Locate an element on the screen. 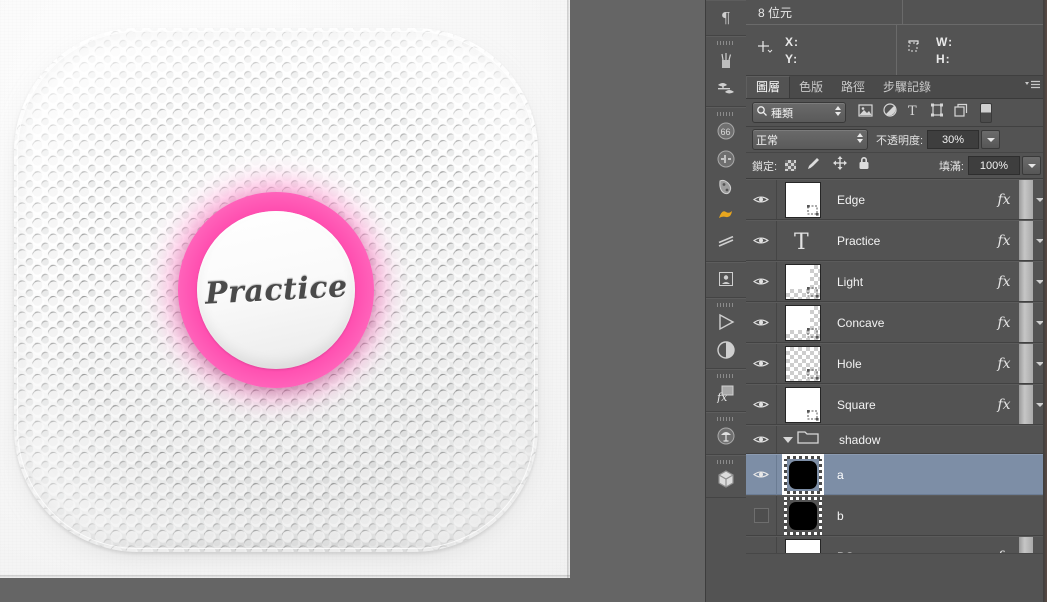 The width and height of the screenshot is (1047, 602). shape-filter-icon is located at coordinates (937, 112).